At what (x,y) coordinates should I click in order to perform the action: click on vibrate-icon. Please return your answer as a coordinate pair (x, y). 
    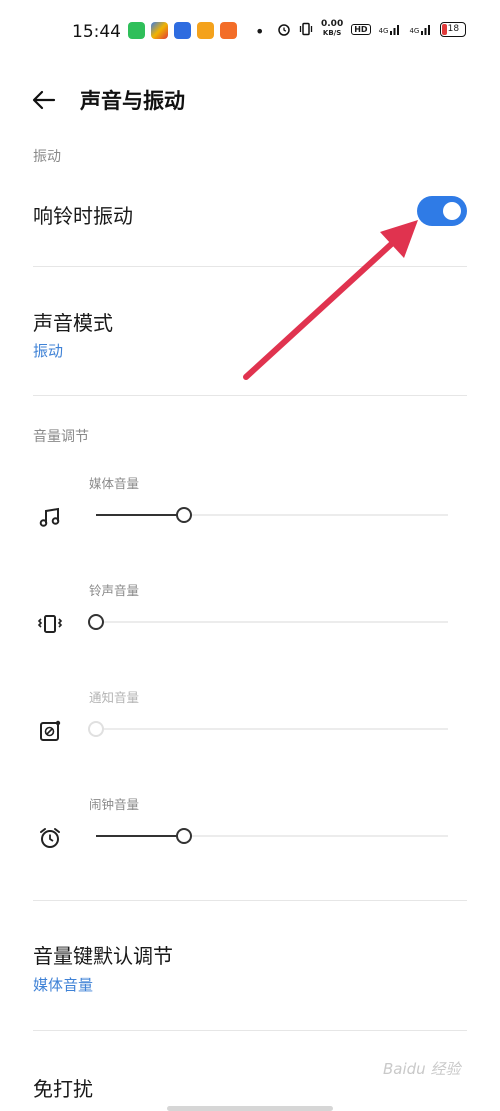
    Looking at the image, I should click on (50, 624).